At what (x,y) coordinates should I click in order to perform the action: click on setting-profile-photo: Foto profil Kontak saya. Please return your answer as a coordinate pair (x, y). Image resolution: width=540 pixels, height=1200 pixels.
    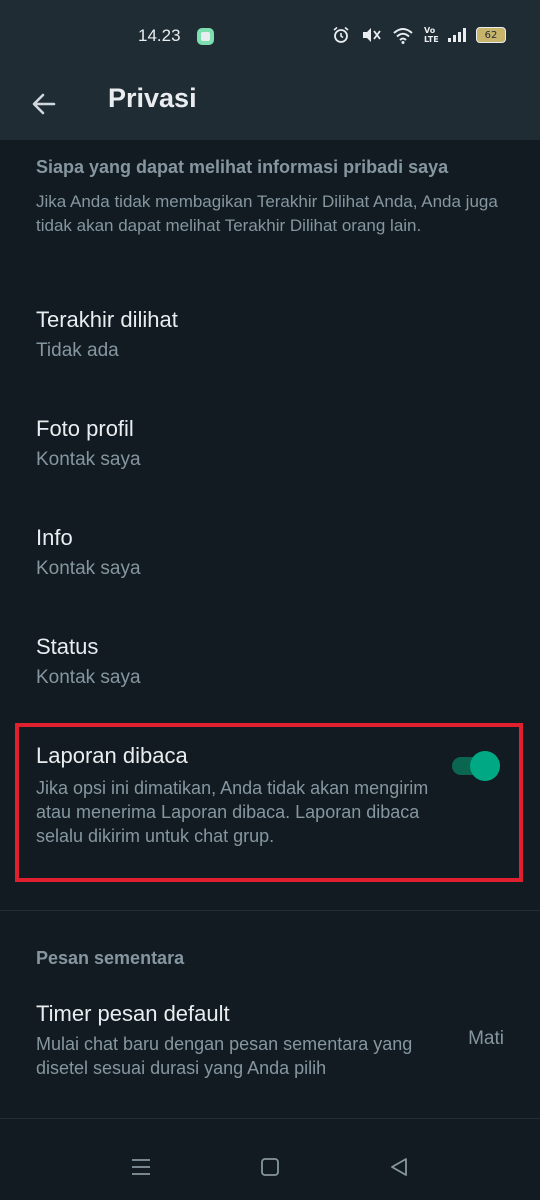
    Looking at the image, I should click on (270, 442).